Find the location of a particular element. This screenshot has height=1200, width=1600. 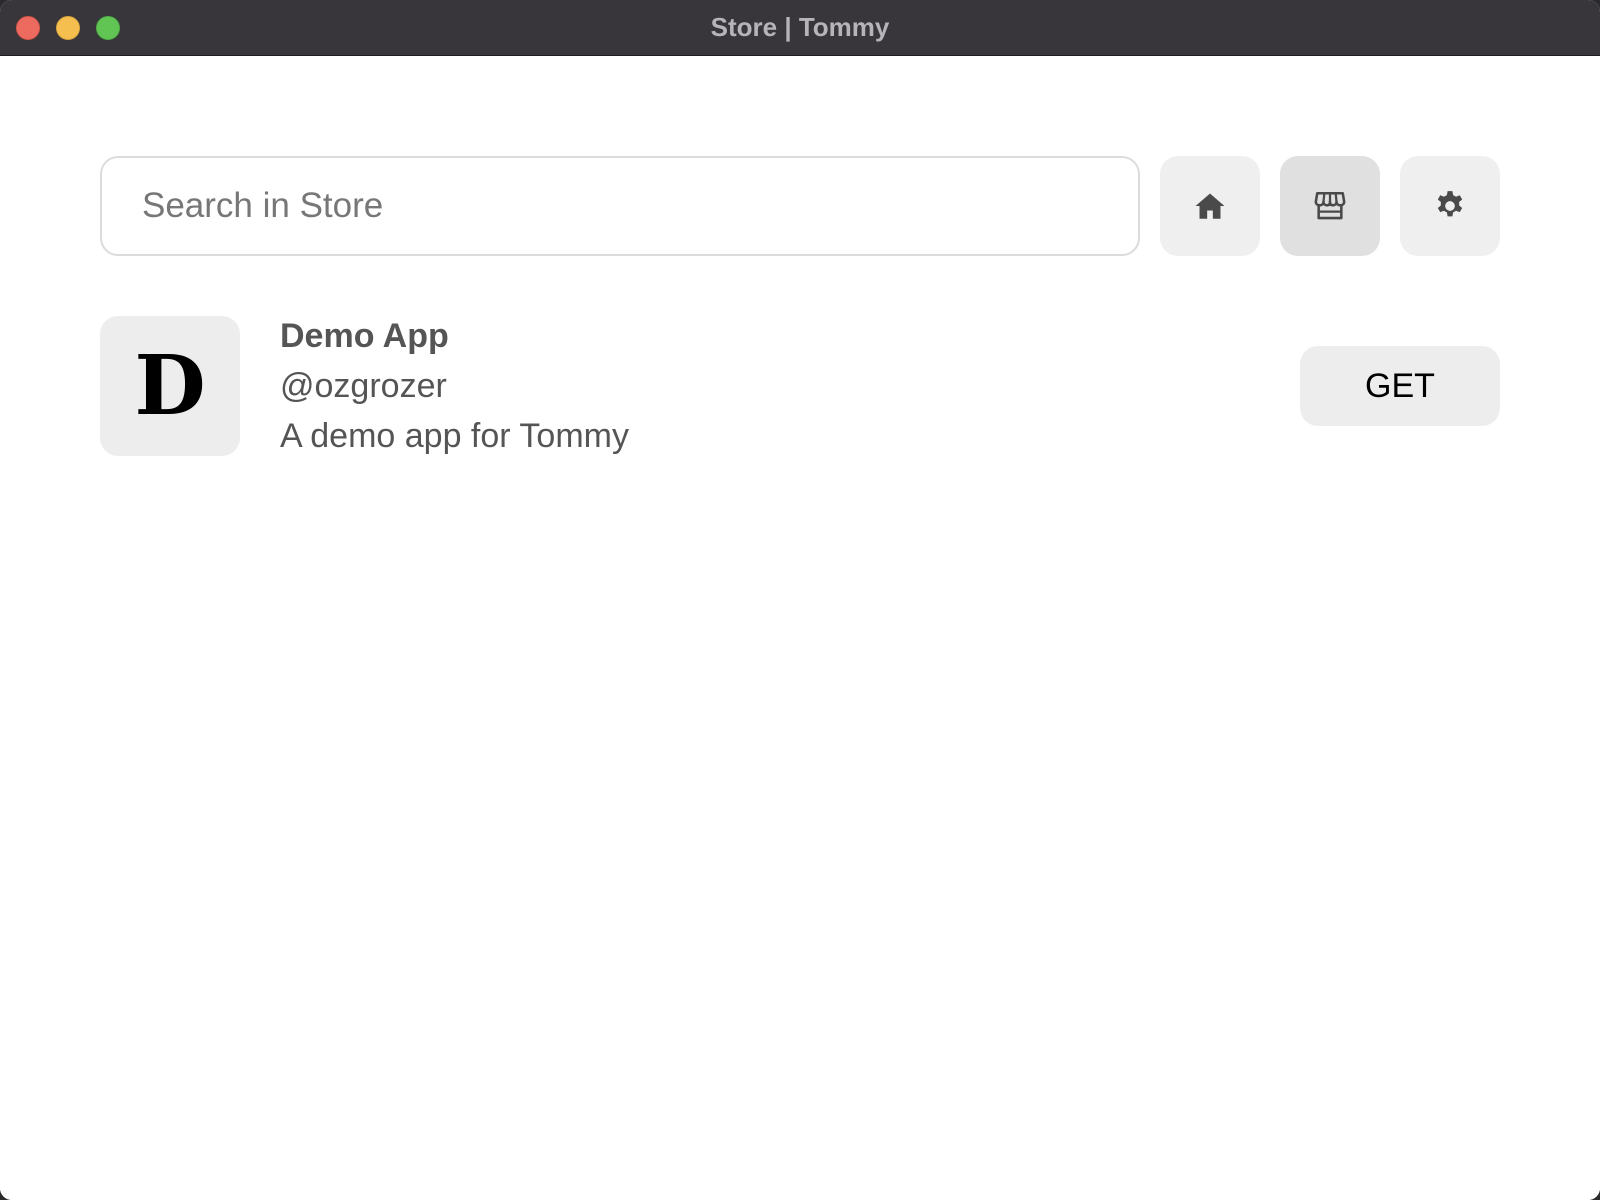

get-button: GET is located at coordinates (1400, 386).